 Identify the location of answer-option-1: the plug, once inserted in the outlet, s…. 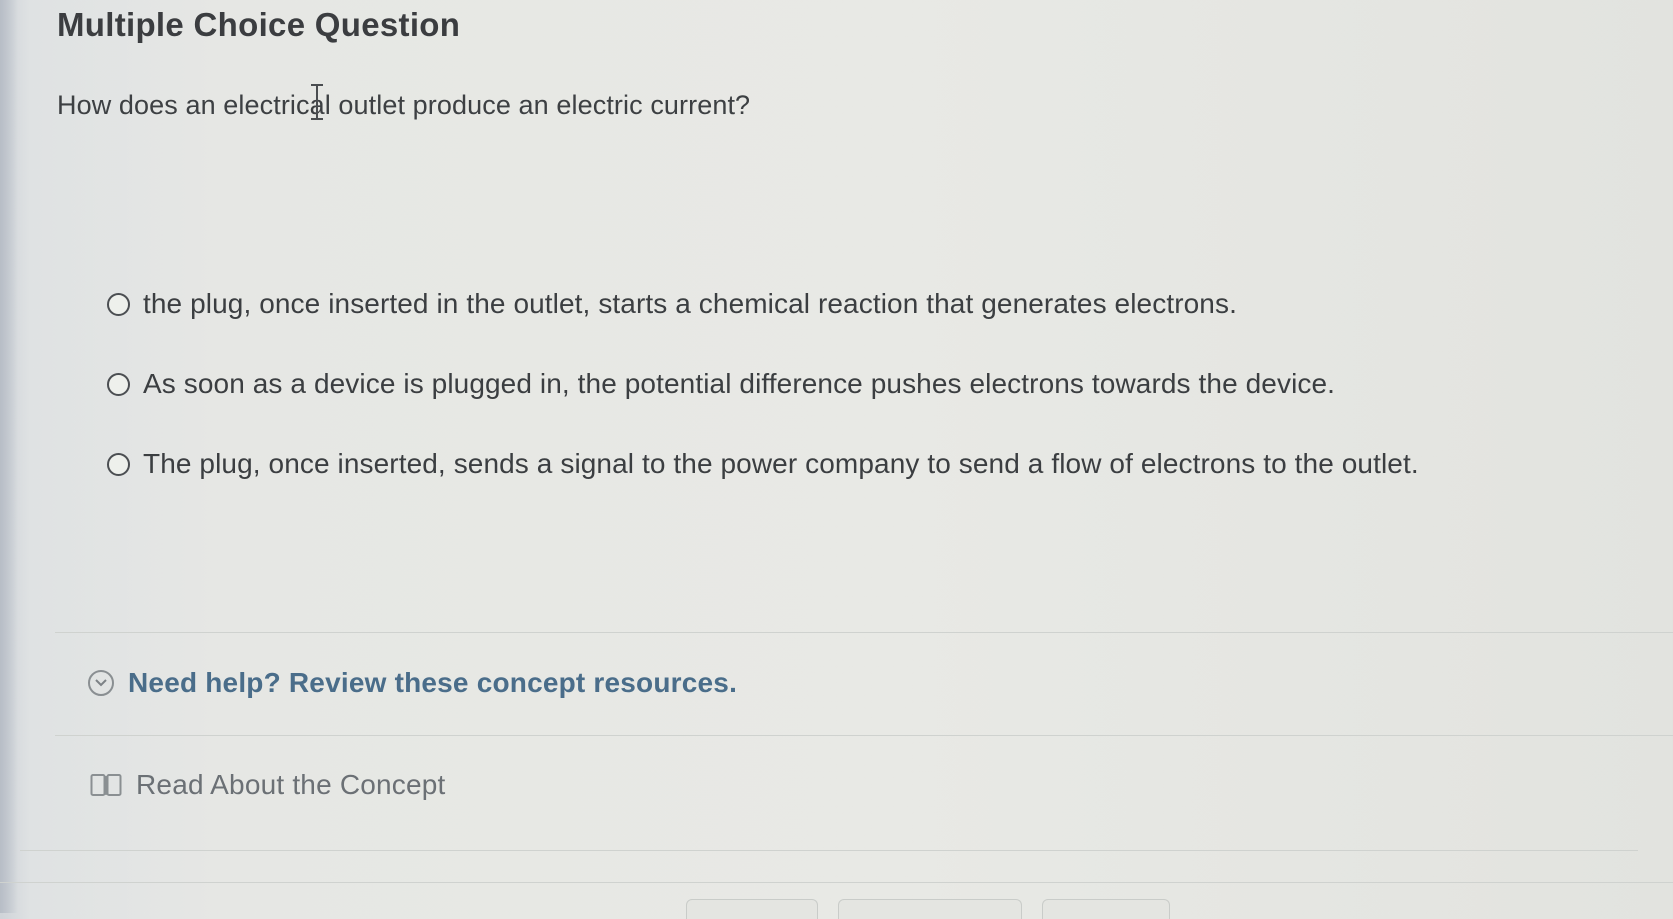
(672, 304).